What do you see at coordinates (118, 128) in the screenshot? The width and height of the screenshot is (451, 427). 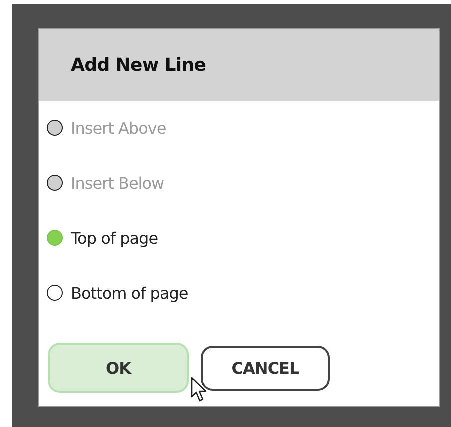 I see `option-label: Insert Above` at bounding box center [118, 128].